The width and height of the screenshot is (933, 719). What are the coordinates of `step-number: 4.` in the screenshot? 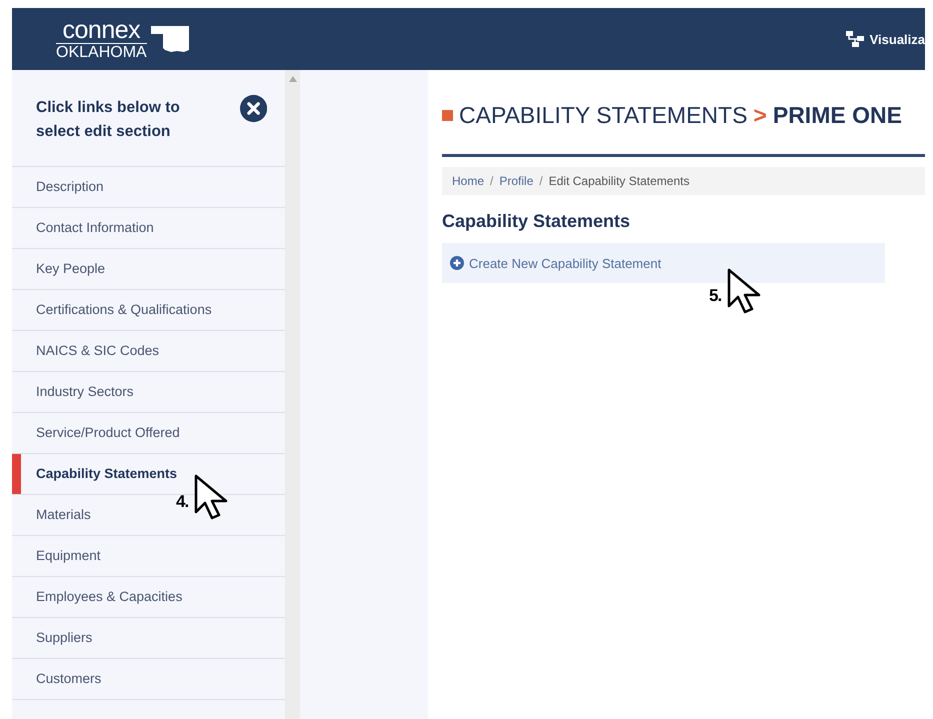 It's located at (182, 502).